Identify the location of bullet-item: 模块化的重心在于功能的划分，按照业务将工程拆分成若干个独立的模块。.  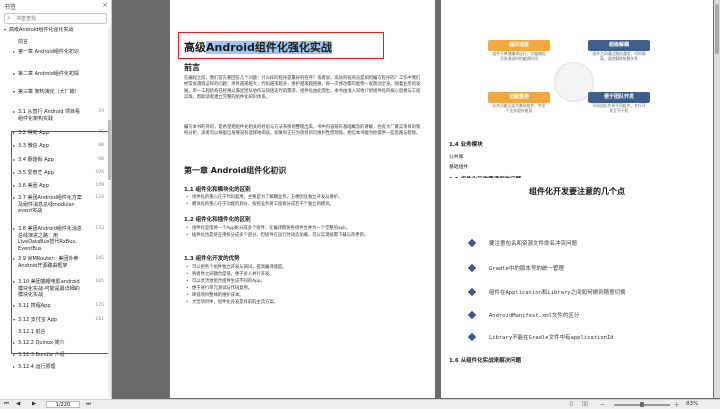
(304, 205).